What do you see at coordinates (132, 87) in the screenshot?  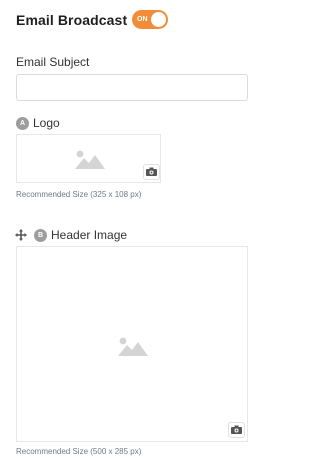 I see `email-subject-input` at bounding box center [132, 87].